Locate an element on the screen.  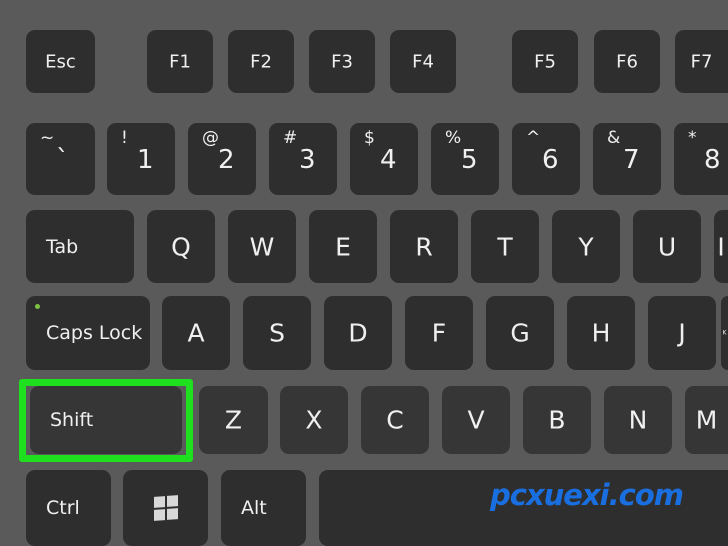
key-shift-symbol: # is located at coordinates (290, 138).